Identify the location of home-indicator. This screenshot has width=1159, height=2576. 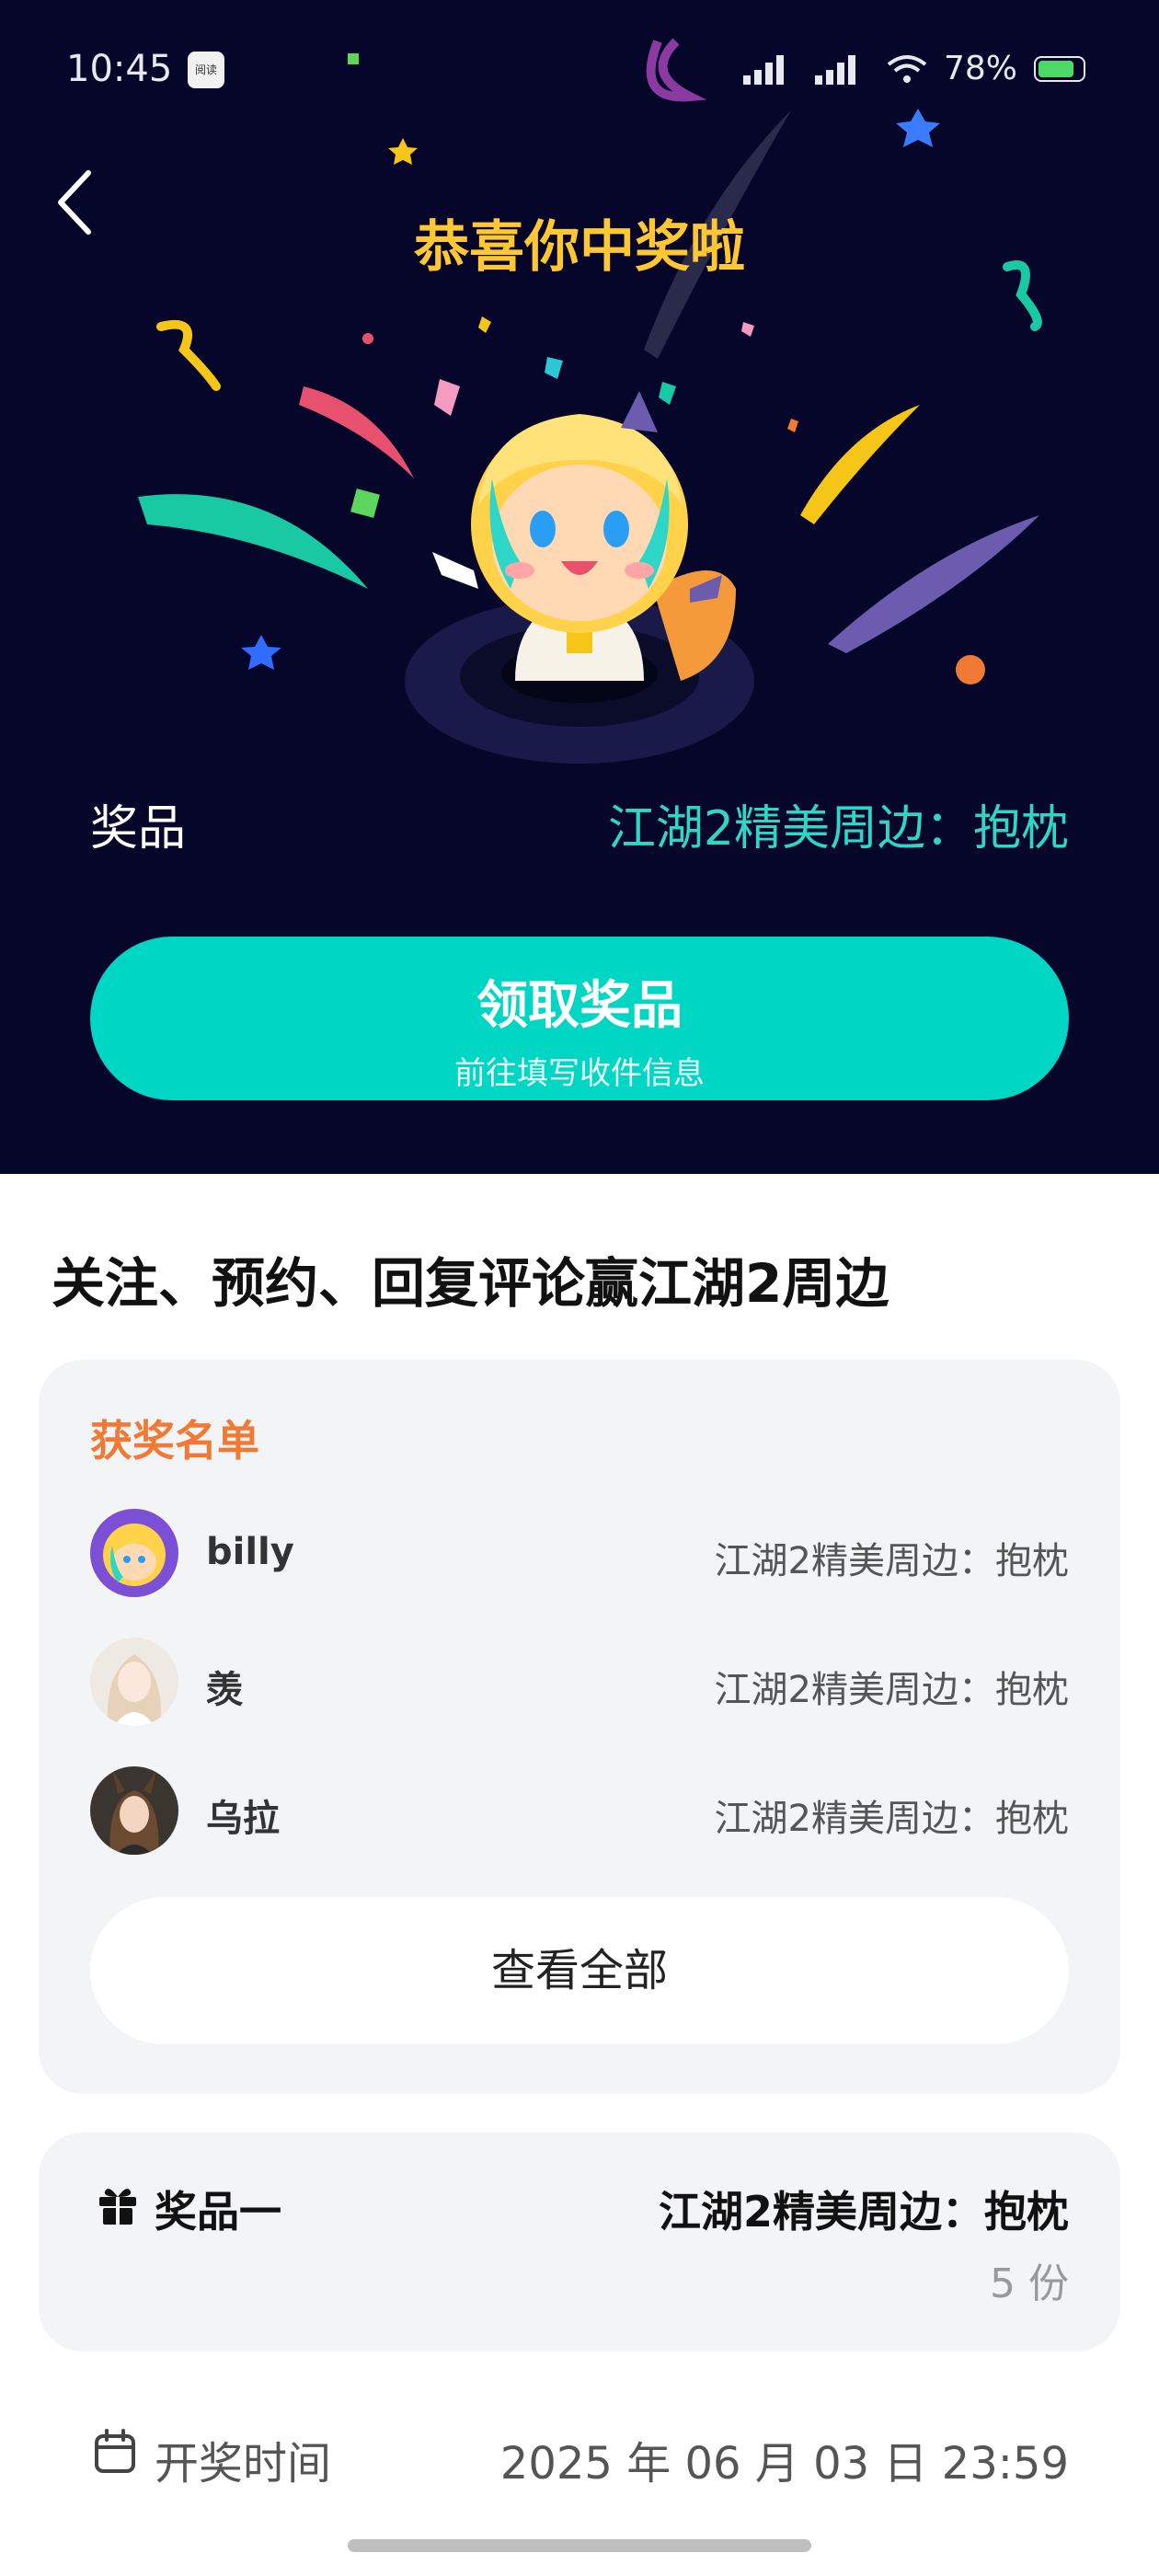
(579, 2545).